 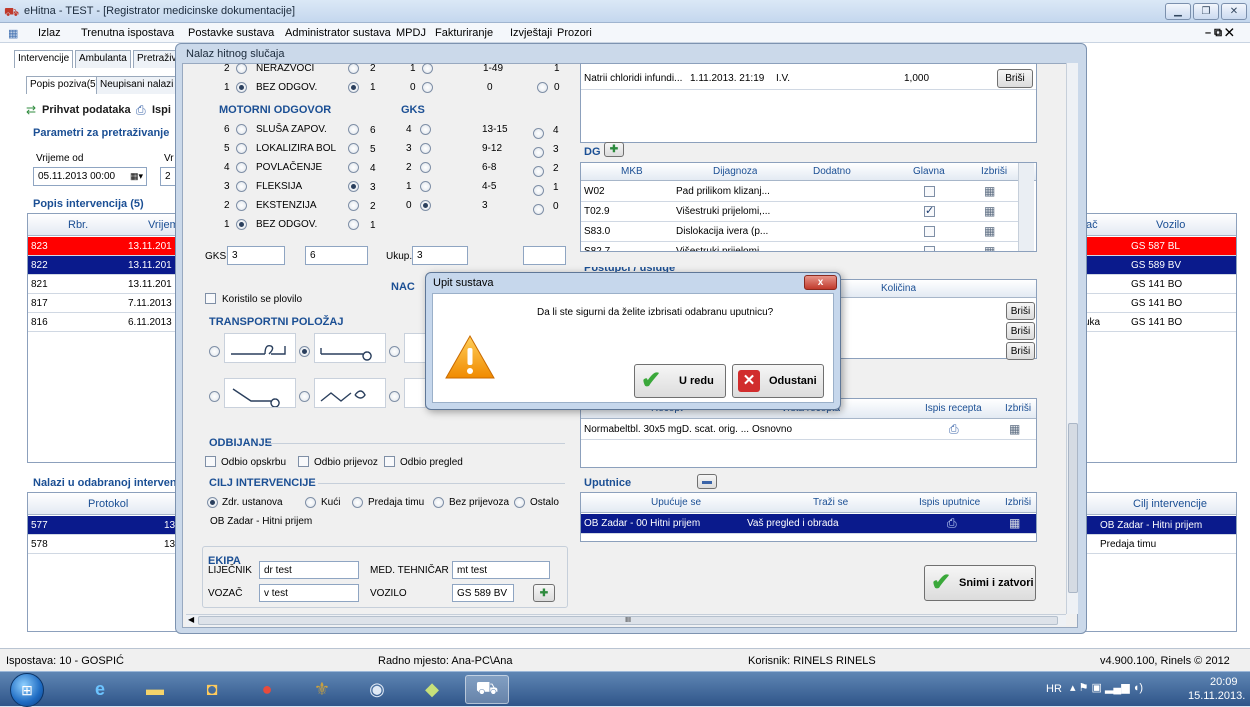 What do you see at coordinates (464, 33) in the screenshot?
I see `menu-fakturiranje: Fakturiranje` at bounding box center [464, 33].